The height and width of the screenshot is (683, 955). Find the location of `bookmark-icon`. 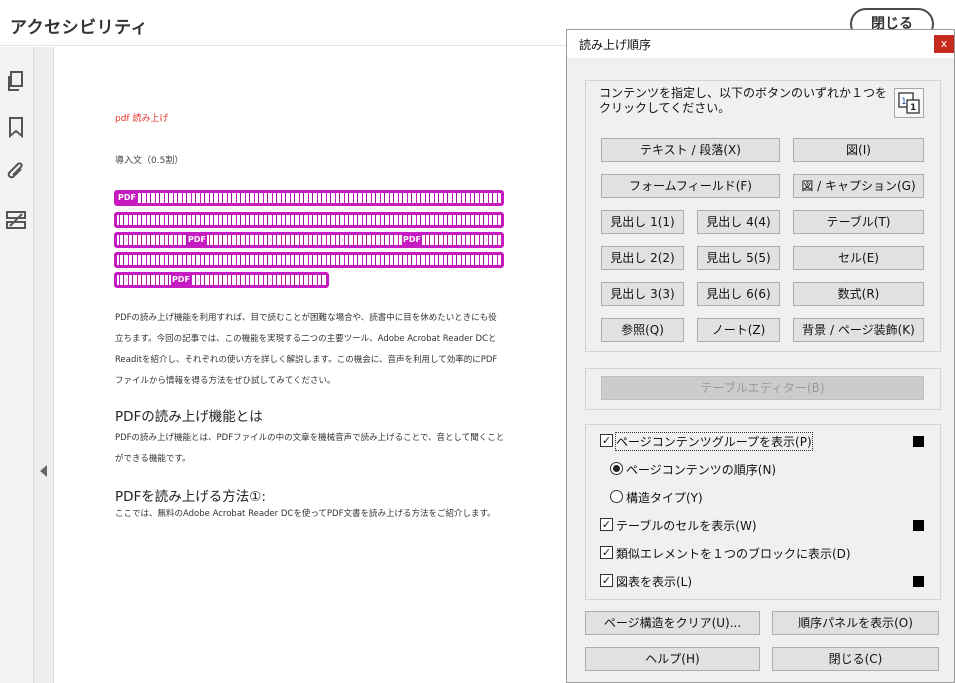

bookmark-icon is located at coordinates (16, 127).